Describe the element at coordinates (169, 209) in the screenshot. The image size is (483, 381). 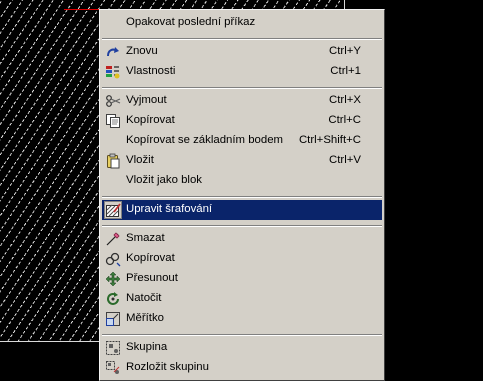
I see `menu-item-label: Upravit šrafování` at that location.